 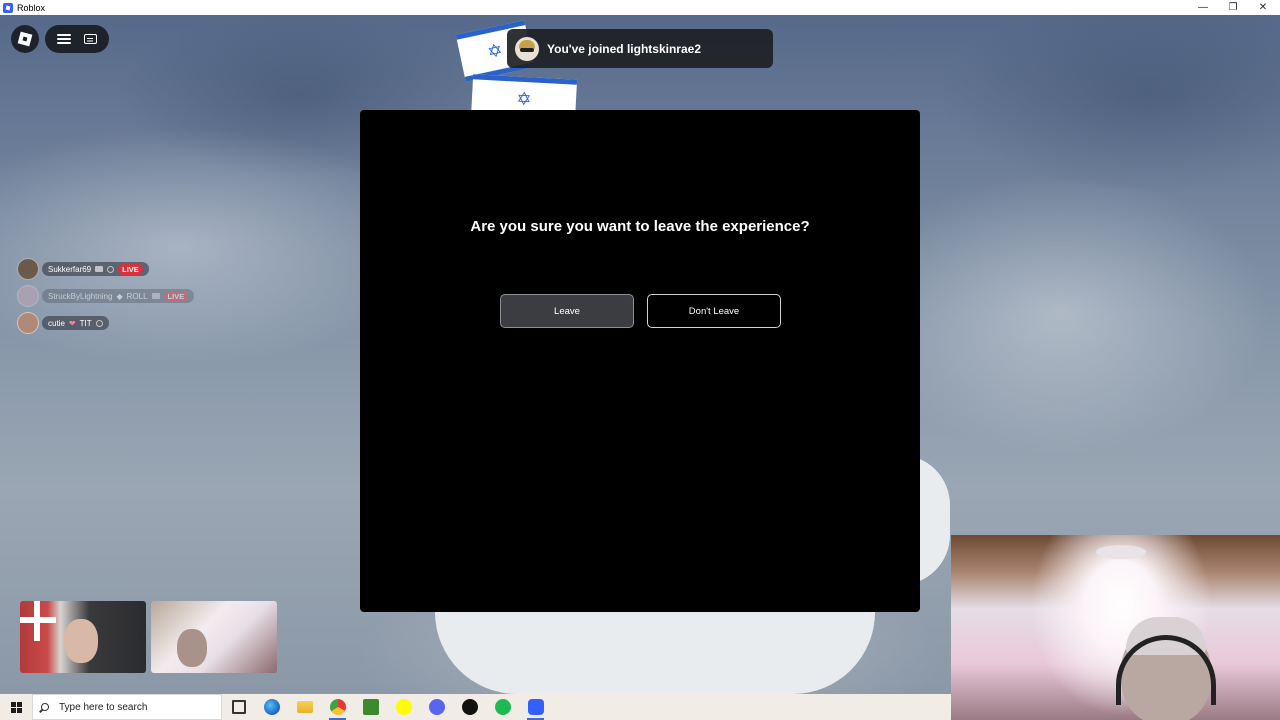 I want to click on taskbar-search-input: Type here to search, so click(x=127, y=707).